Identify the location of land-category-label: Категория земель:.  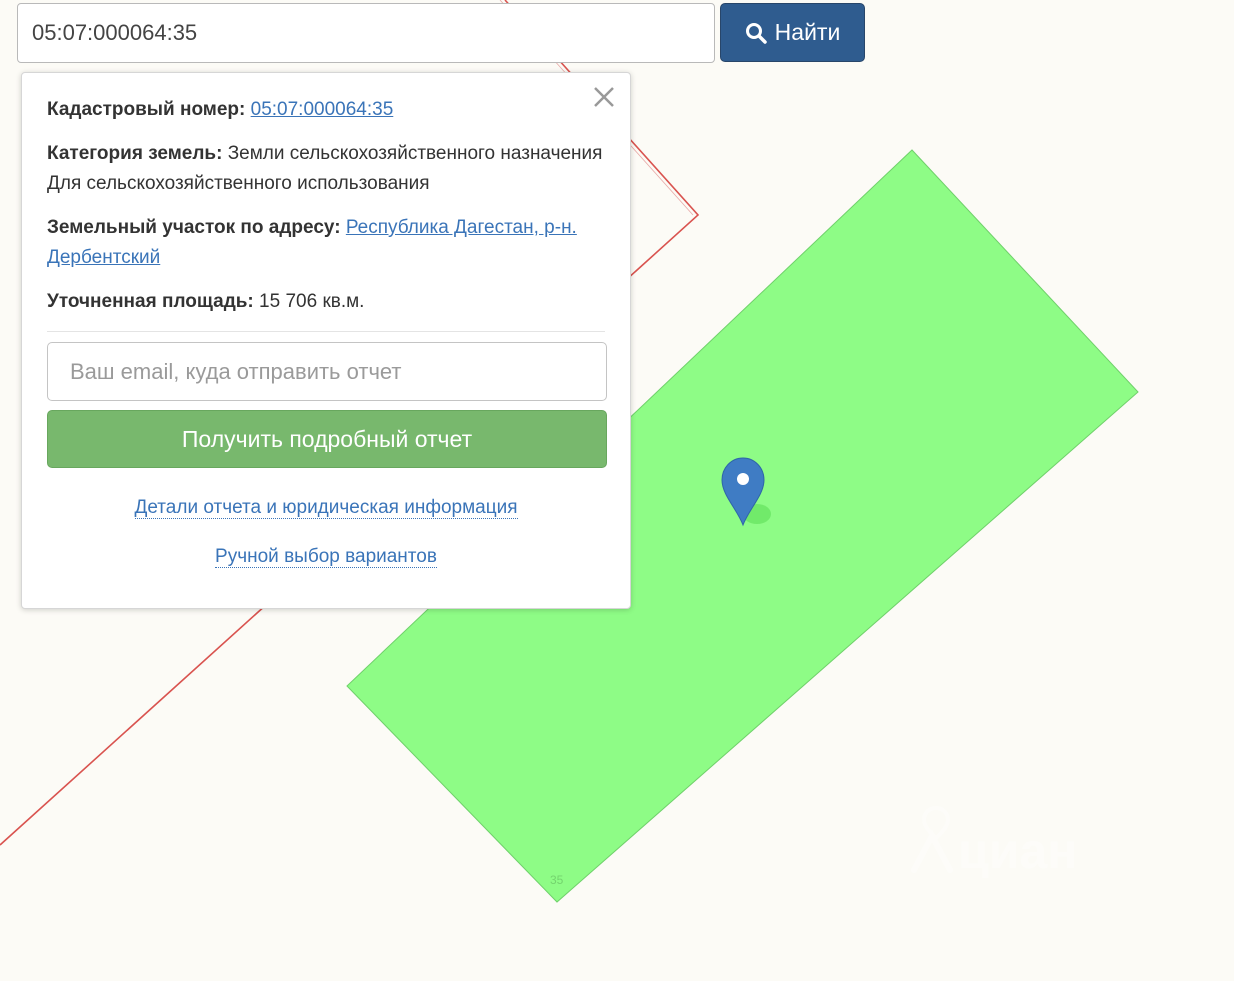
(135, 153).